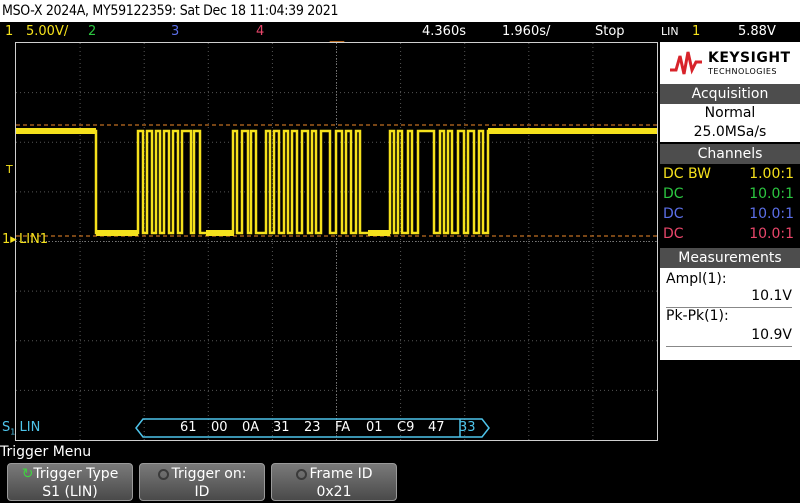 This screenshot has height=503, width=800. Describe the element at coordinates (334, 492) in the screenshot. I see `softkey-3-value: 0x21` at that location.